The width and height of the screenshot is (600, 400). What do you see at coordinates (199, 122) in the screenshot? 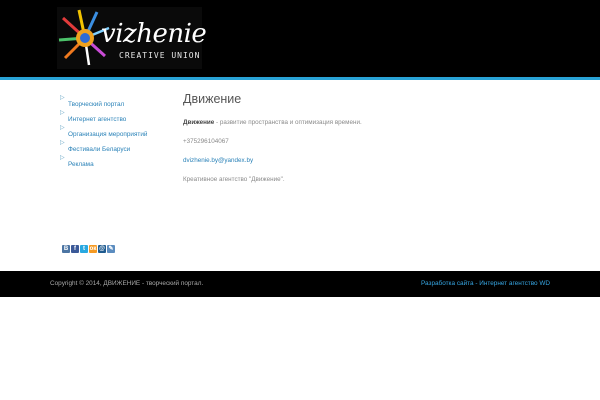
I see `lead-bold: Движение` at bounding box center [199, 122].